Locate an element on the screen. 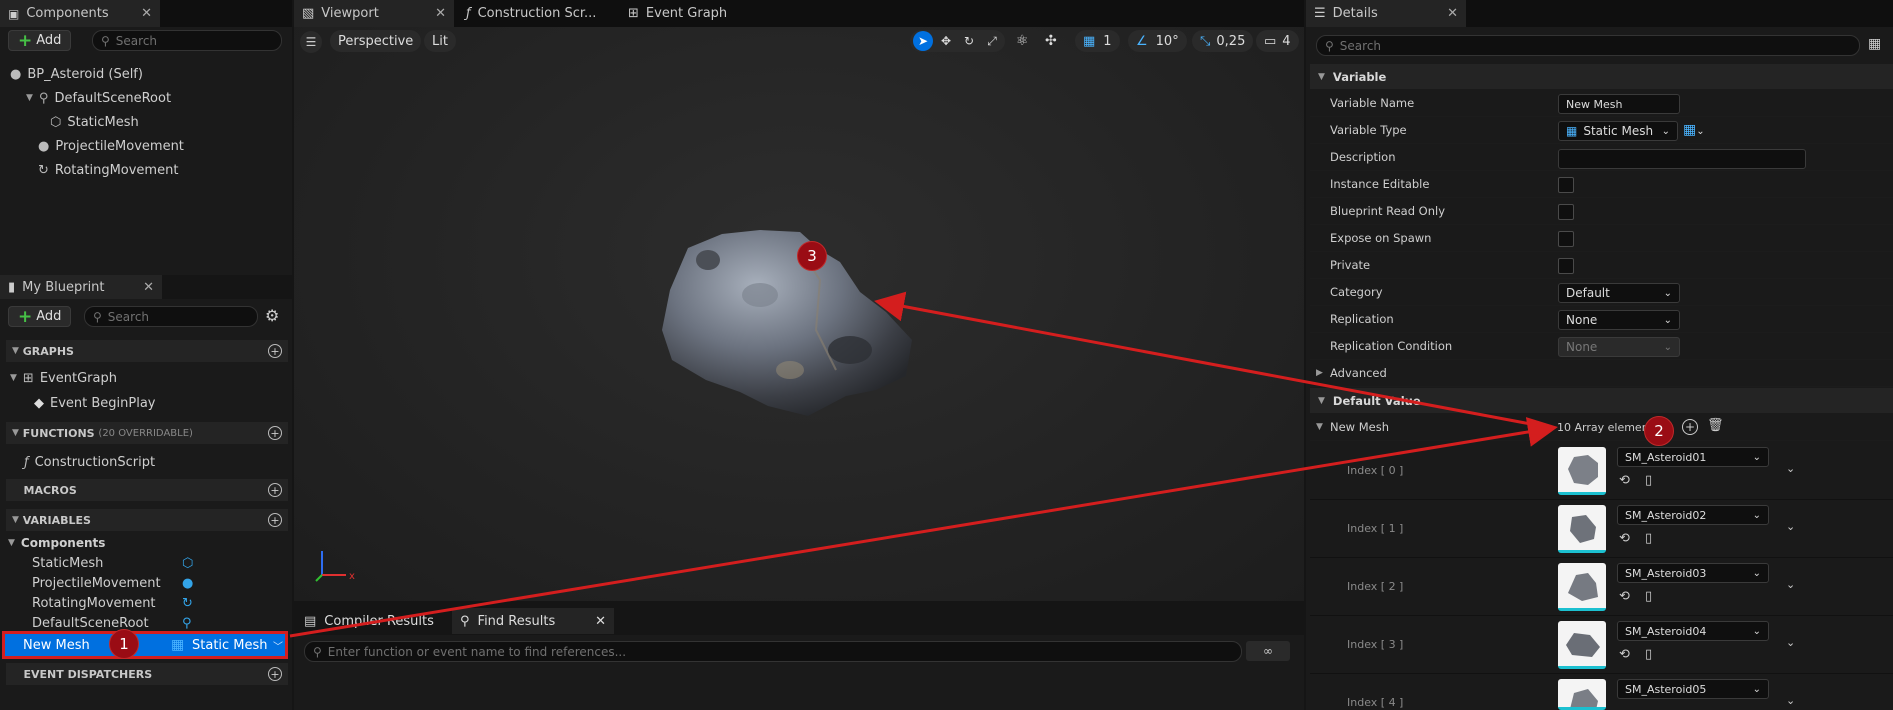 The image size is (1893, 710). marker-1: 1 is located at coordinates (124, 644).